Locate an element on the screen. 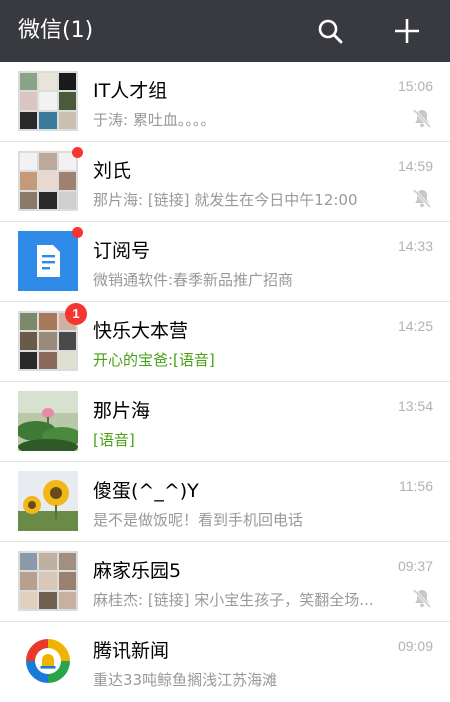 Image resolution: width=450 pixels, height=702 pixels. tencent-news-logo is located at coordinates (48, 661).